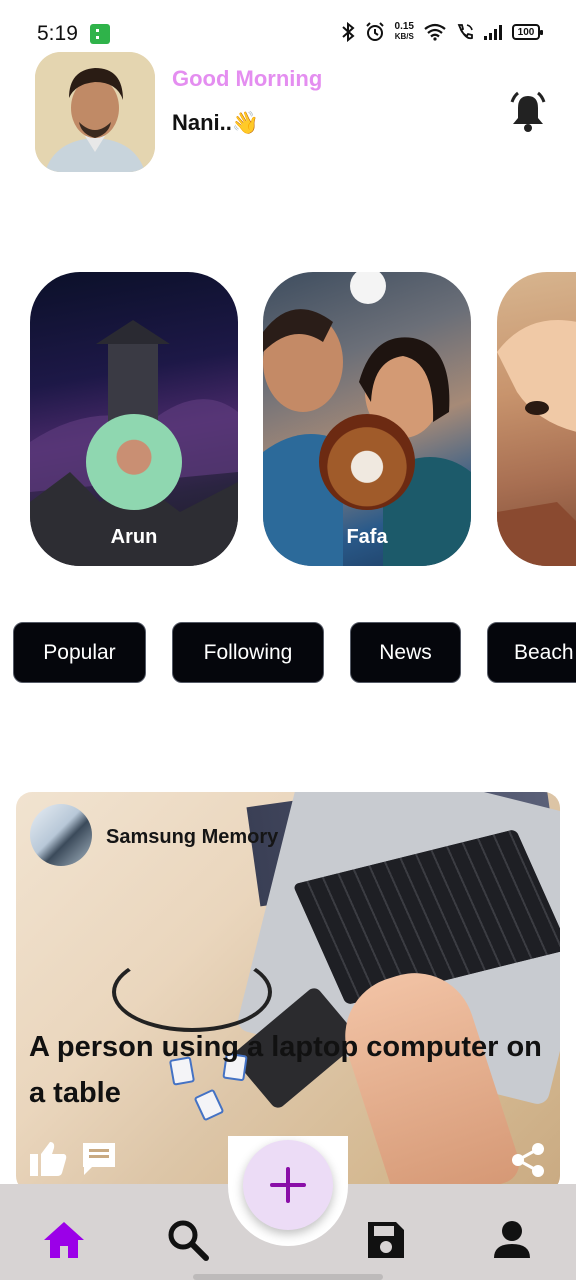  Describe the element at coordinates (192, 837) in the screenshot. I see `post-author-name: Samsung Memory` at that location.